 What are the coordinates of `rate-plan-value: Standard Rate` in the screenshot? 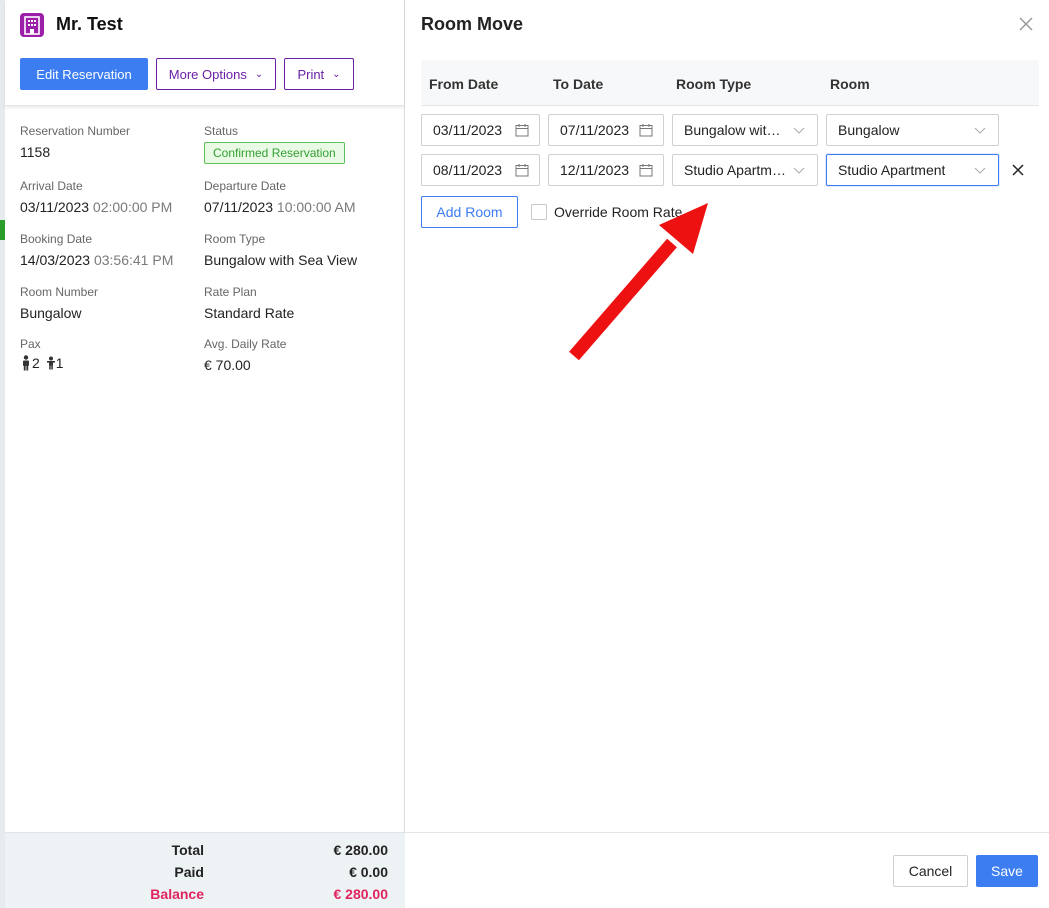 It's located at (249, 313).